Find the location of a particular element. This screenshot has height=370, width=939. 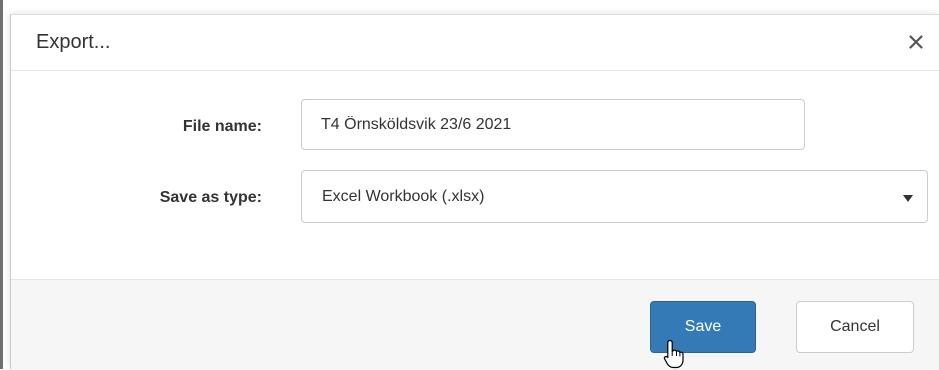

save-as-type-label: Save as type: is located at coordinates (210, 197).